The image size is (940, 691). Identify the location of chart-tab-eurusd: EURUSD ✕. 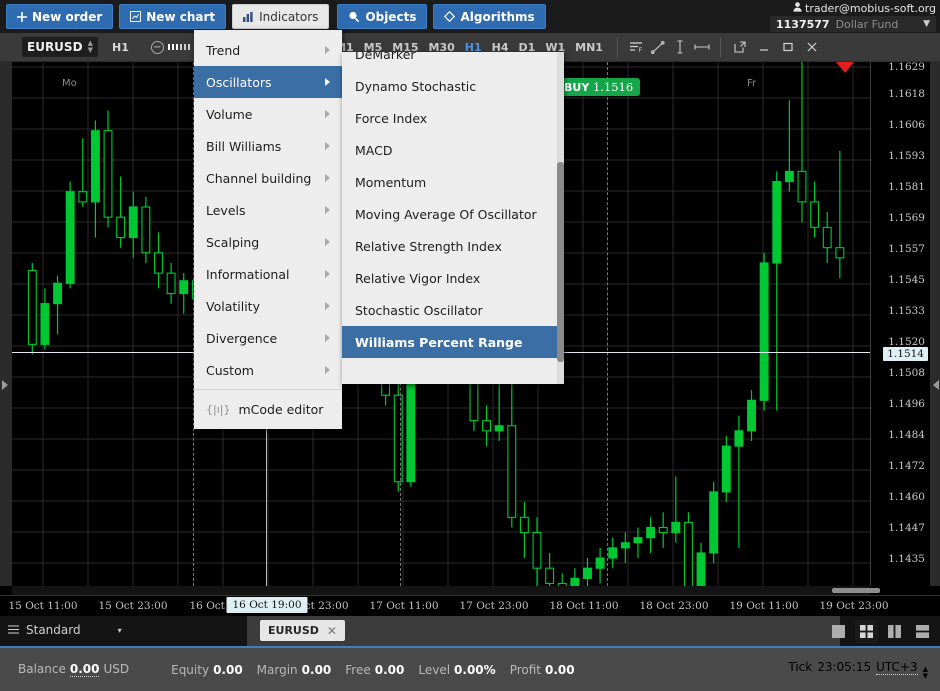
(302, 630).